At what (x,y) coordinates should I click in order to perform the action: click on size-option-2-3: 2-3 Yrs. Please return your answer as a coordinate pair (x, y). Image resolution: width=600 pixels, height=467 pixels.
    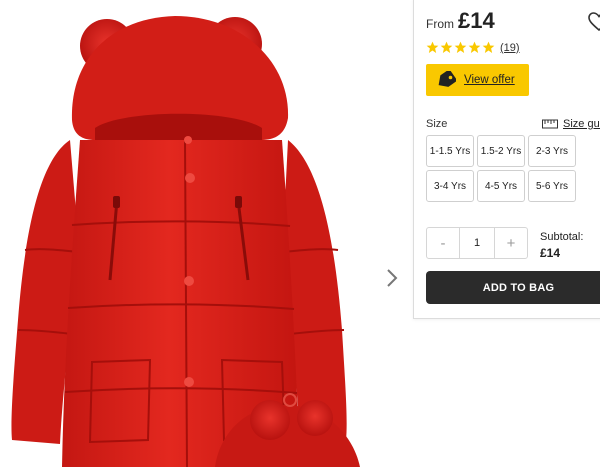
    Looking at the image, I should click on (552, 151).